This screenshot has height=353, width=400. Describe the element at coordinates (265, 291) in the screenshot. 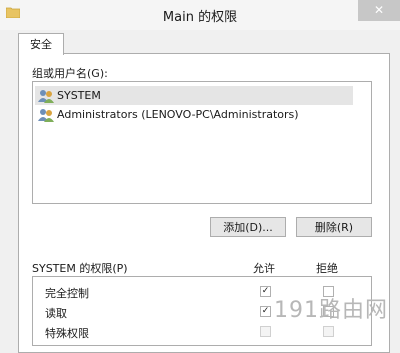

I see `allow-full-control-checkbox: ✓` at that location.